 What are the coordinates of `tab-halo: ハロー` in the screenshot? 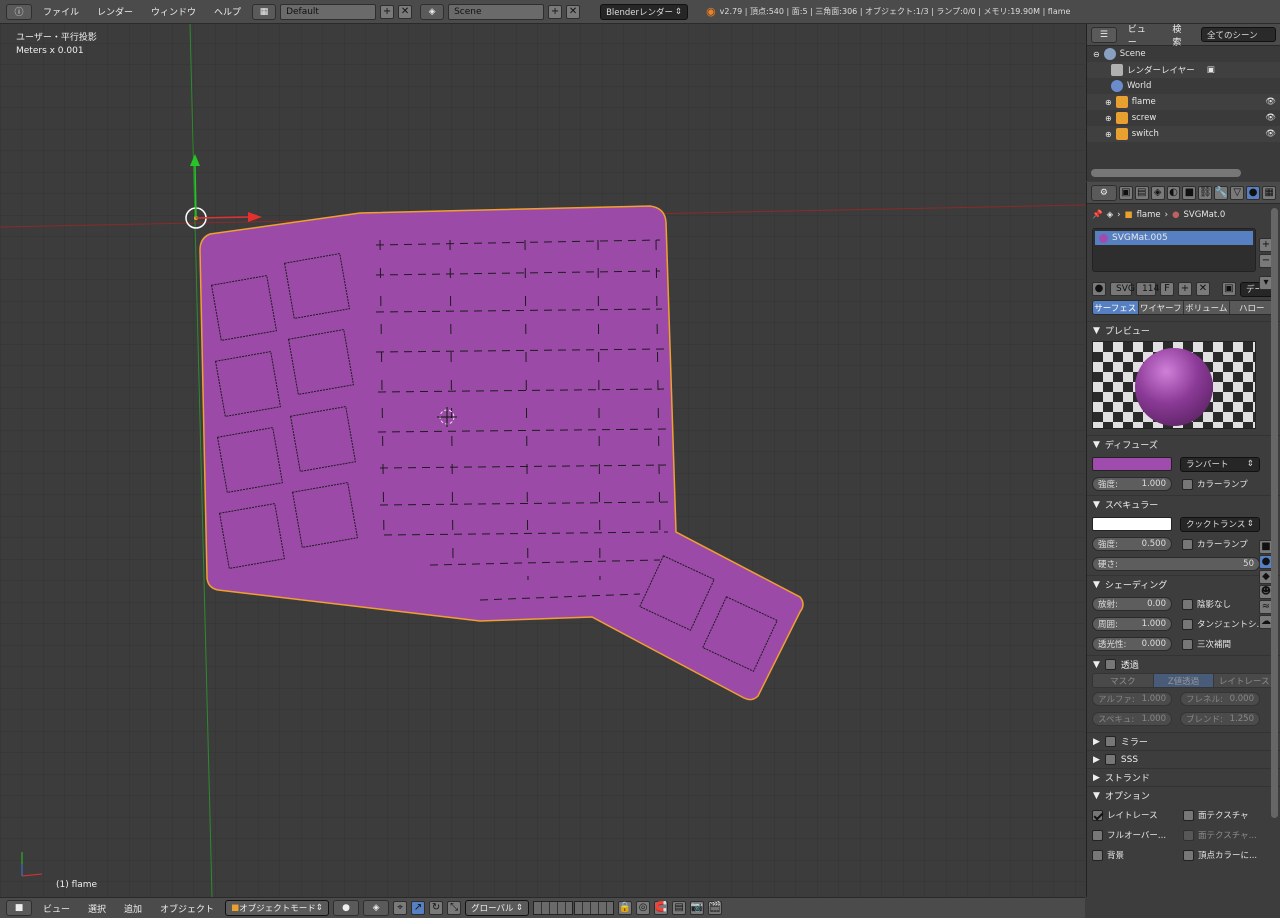 It's located at (1251, 307).